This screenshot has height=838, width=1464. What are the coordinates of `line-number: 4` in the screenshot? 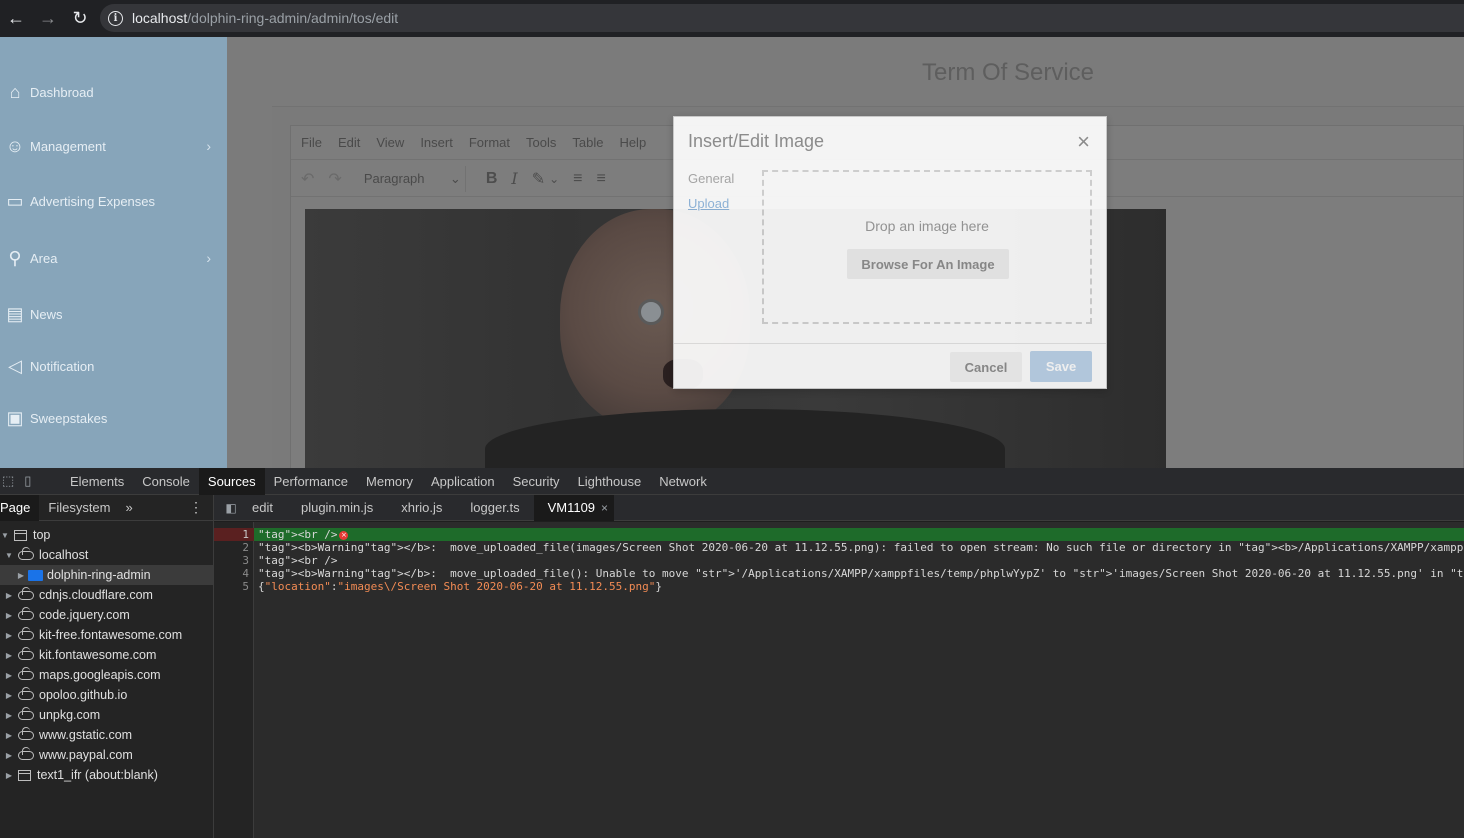 It's located at (245, 573).